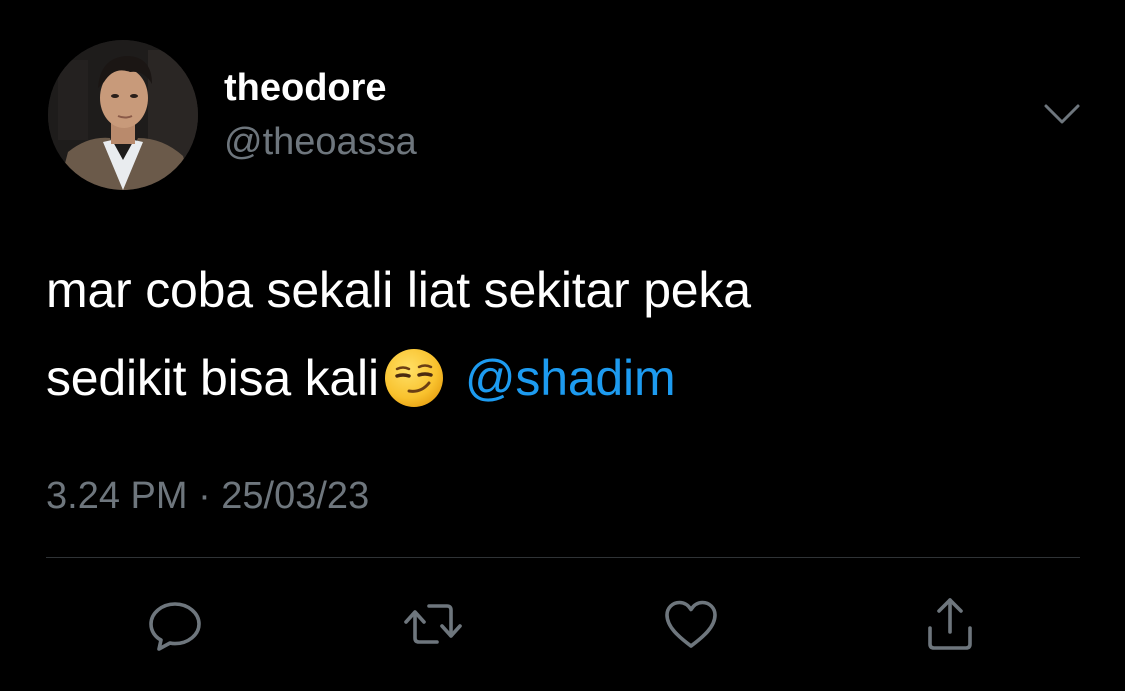  What do you see at coordinates (563, 557) in the screenshot?
I see `divider` at bounding box center [563, 557].